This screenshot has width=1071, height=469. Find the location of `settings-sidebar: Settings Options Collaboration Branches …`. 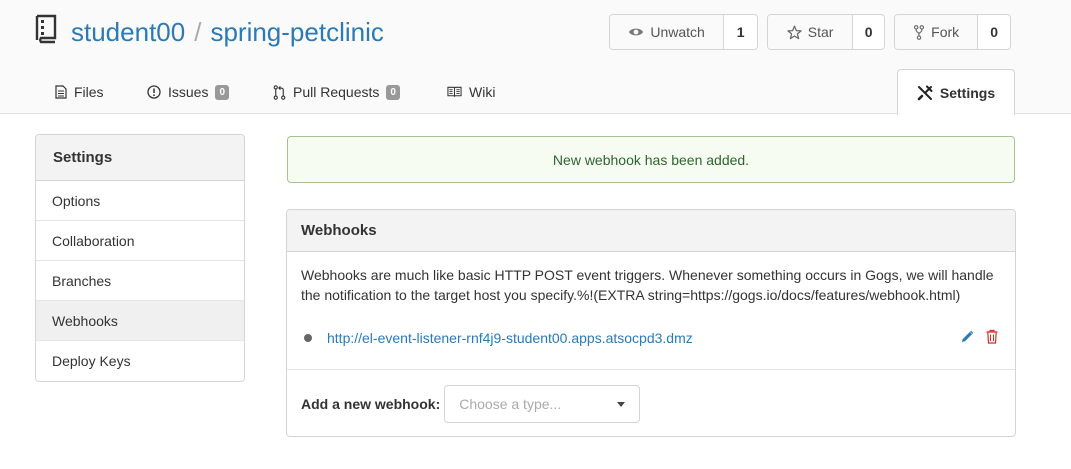

settings-sidebar: Settings Options Collaboration Branches … is located at coordinates (140, 258).